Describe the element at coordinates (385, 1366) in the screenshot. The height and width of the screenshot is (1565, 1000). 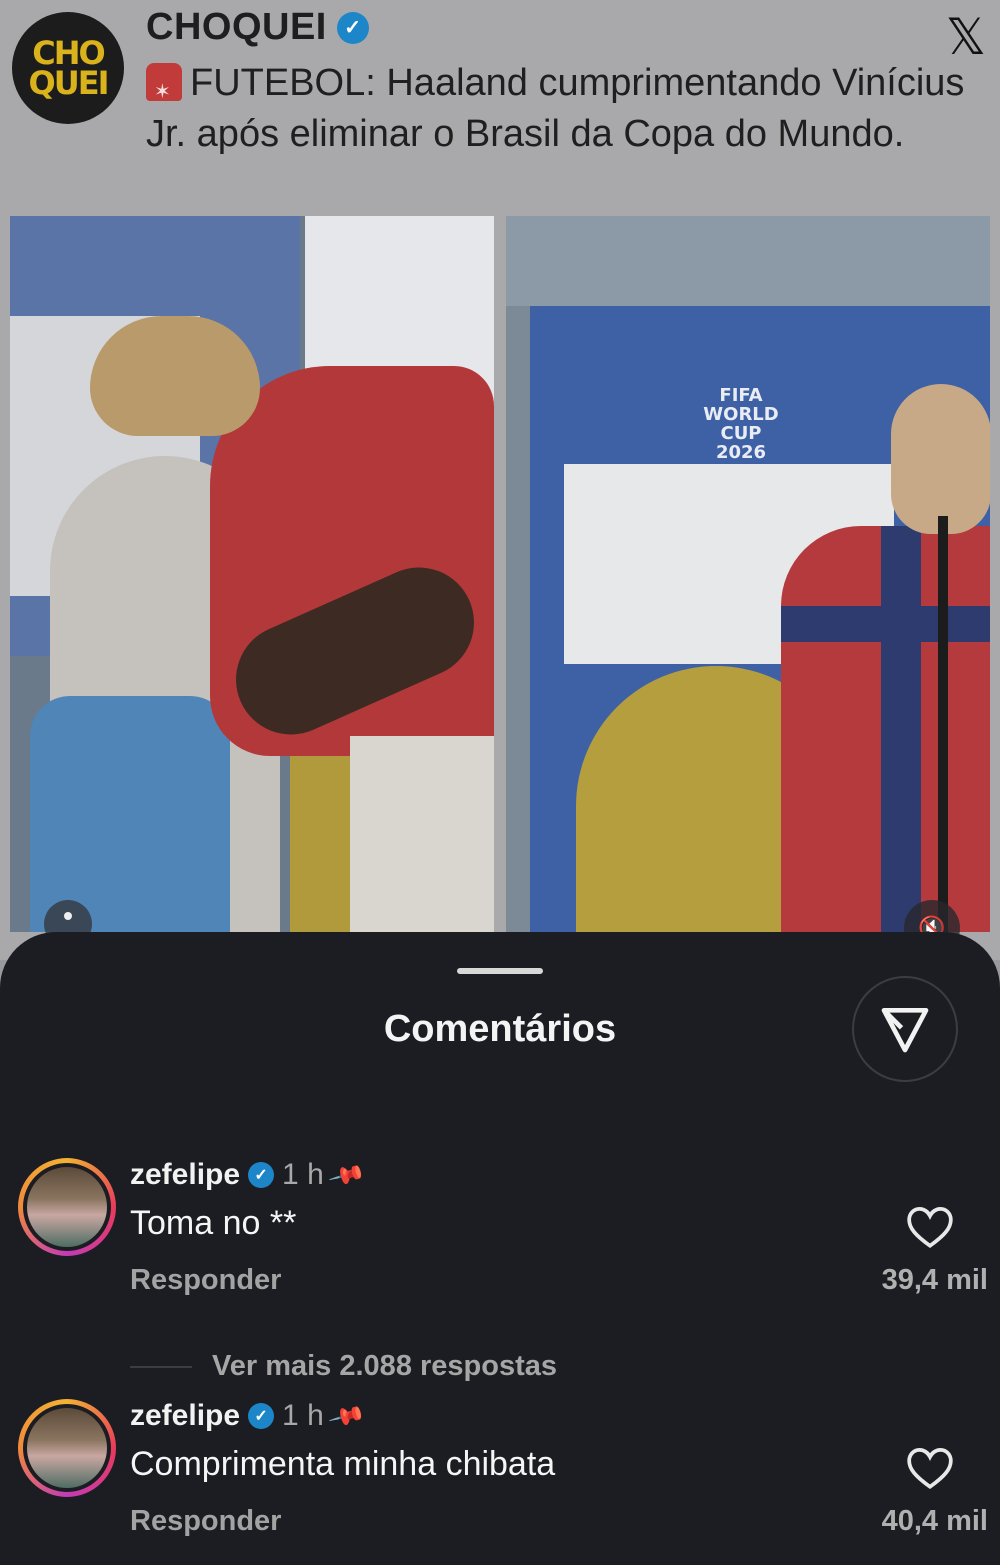
I see `view-more-replies-label: Ver mais 2.088 respostas` at that location.